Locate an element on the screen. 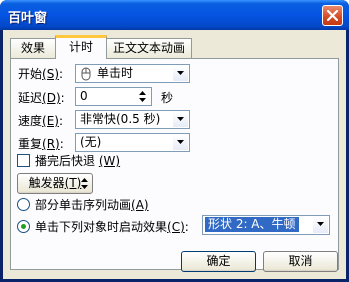 The height and width of the screenshot is (282, 349). delay-unit: 秒 is located at coordinates (167, 98).